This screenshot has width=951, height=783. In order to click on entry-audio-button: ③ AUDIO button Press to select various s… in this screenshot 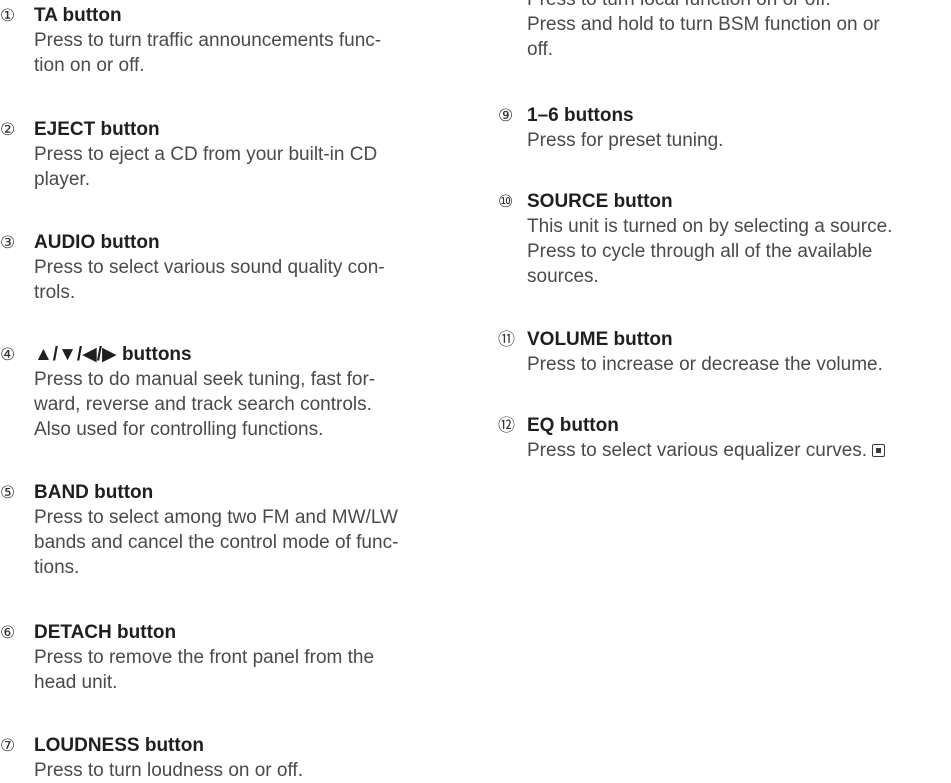, I will do `click(225, 268)`.